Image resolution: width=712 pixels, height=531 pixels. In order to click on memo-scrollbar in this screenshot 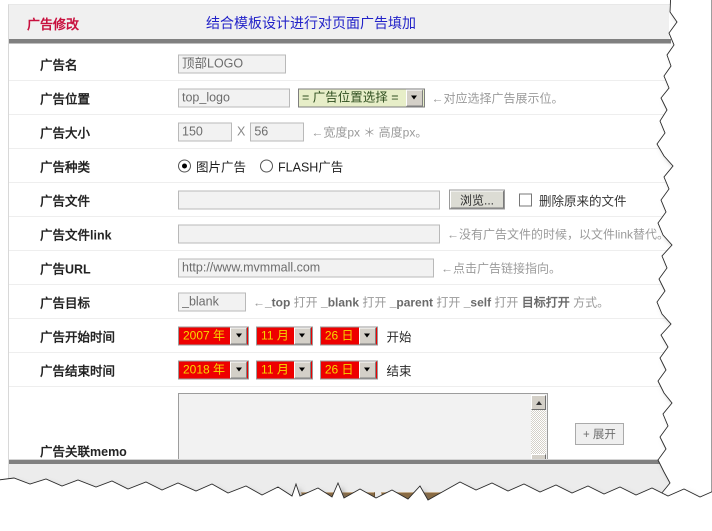, I will do `click(538, 432)`.